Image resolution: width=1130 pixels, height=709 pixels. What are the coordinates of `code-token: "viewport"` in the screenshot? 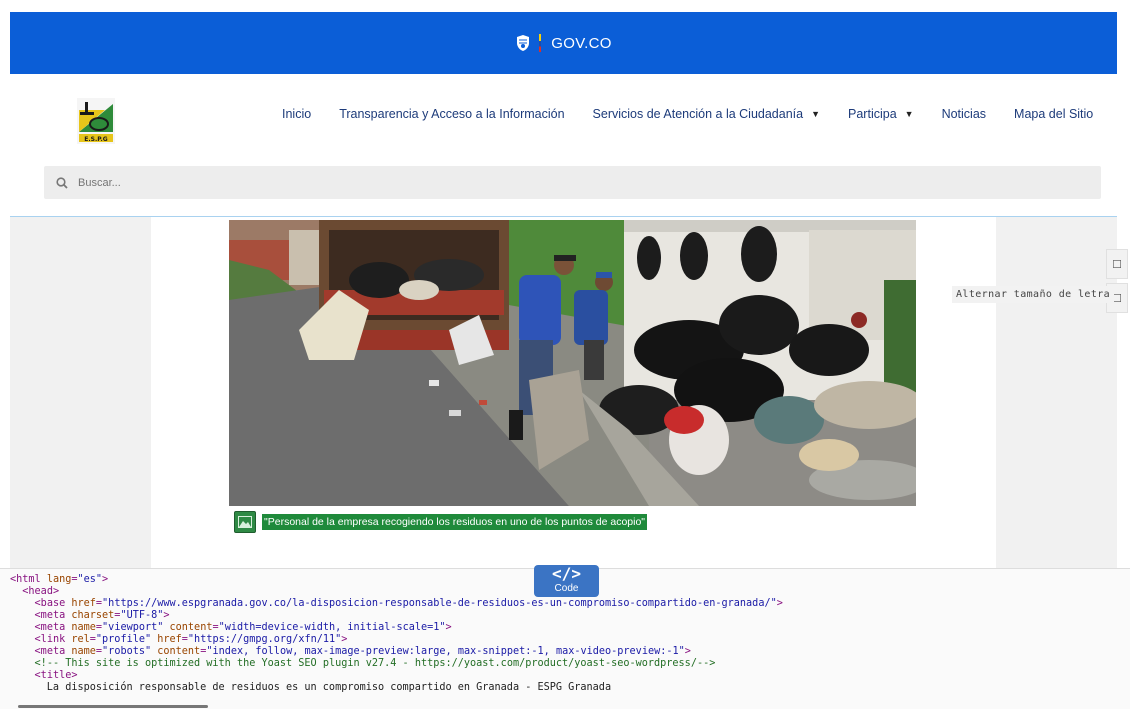 It's located at (133, 627).